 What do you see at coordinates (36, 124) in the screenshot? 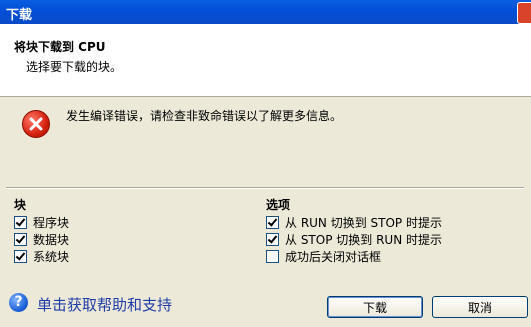
I see `error-icon` at bounding box center [36, 124].